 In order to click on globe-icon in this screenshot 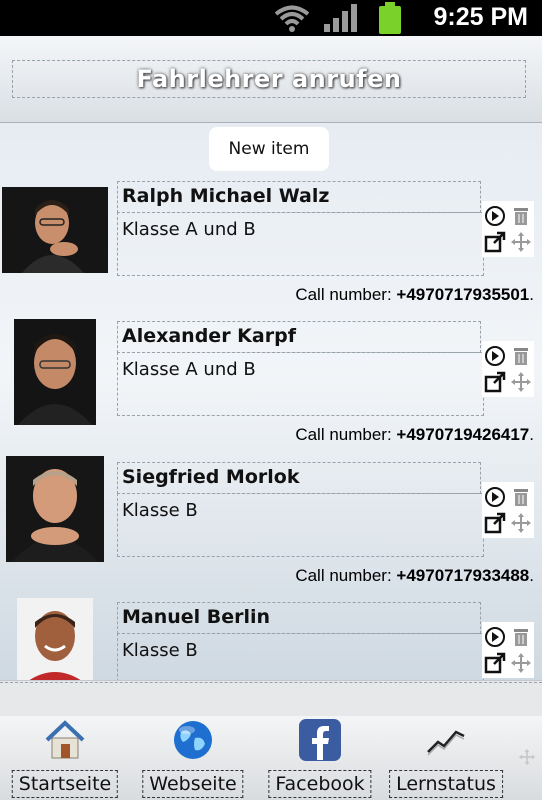, I will do `click(193, 740)`.